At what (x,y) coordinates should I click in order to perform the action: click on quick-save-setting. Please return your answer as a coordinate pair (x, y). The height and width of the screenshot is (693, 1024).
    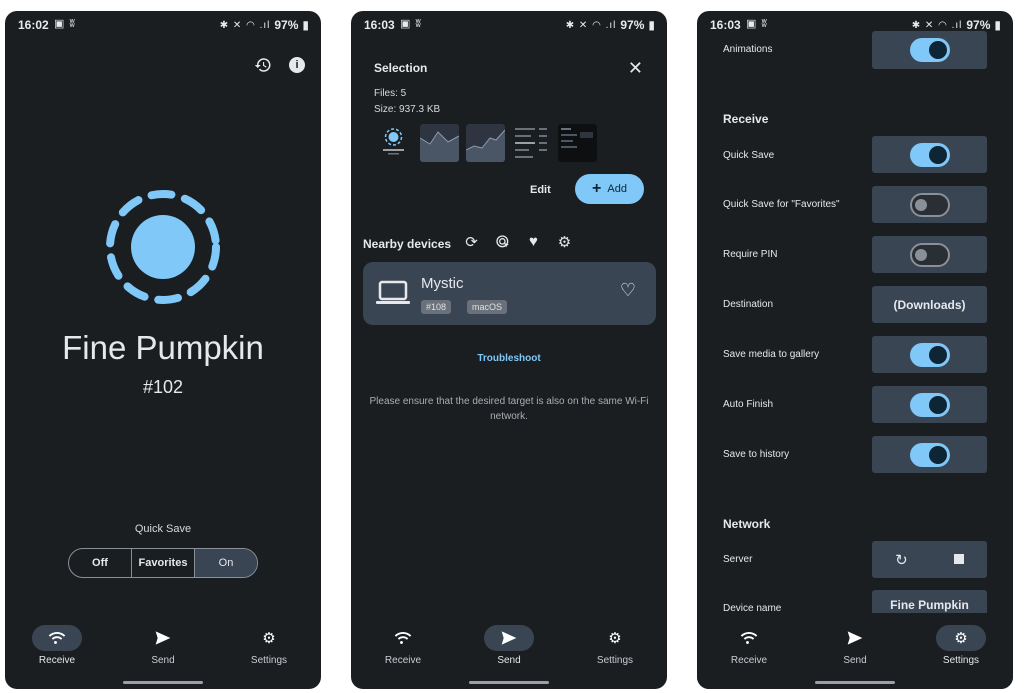
    Looking at the image, I should click on (929, 154).